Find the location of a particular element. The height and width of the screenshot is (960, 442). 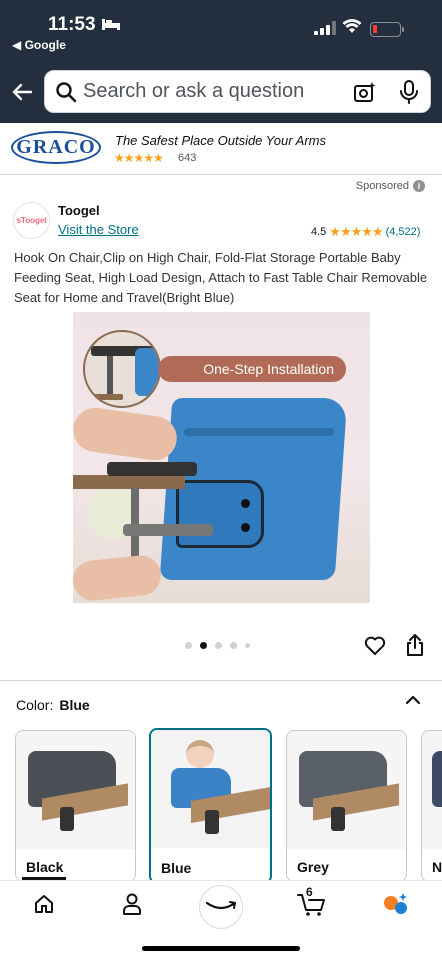

camera-icon is located at coordinates (365, 92).